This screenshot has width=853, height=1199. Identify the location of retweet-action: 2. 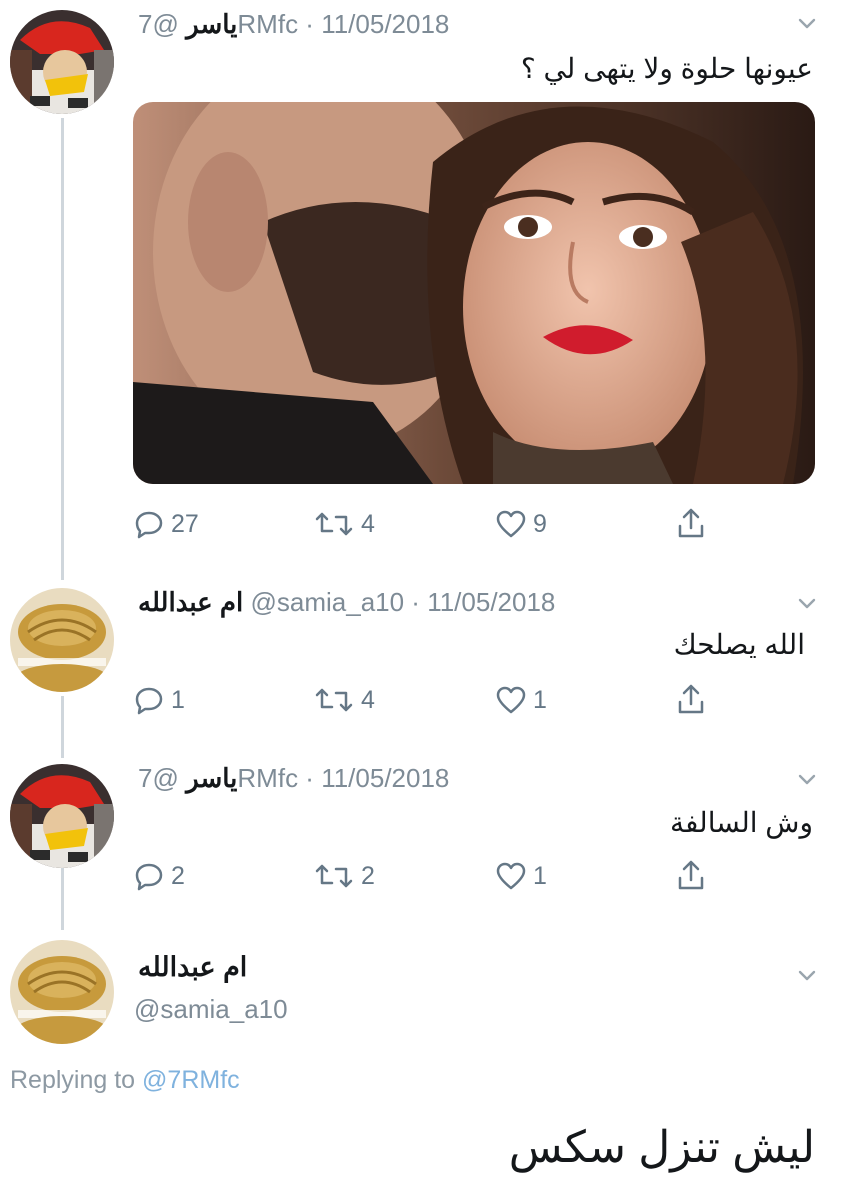
(344, 876).